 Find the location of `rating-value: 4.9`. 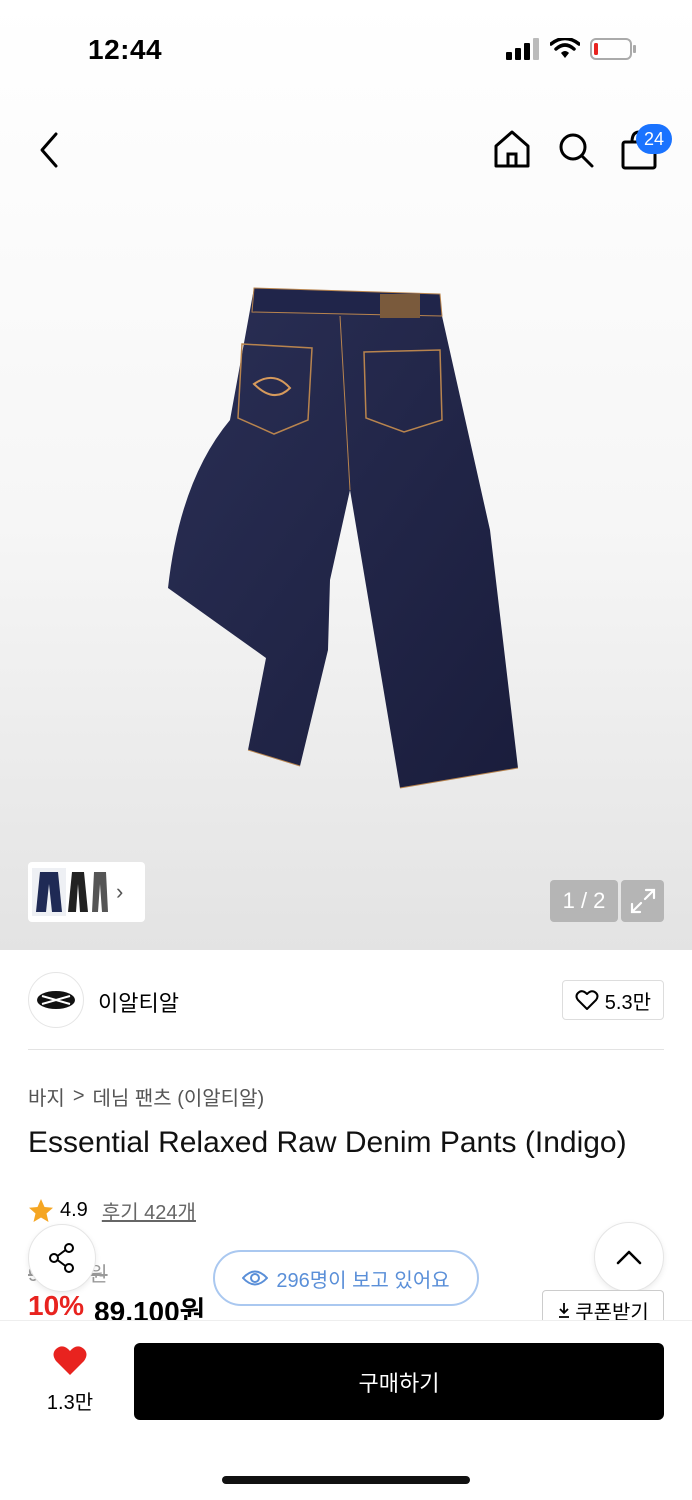

rating-value: 4.9 is located at coordinates (74, 1210).